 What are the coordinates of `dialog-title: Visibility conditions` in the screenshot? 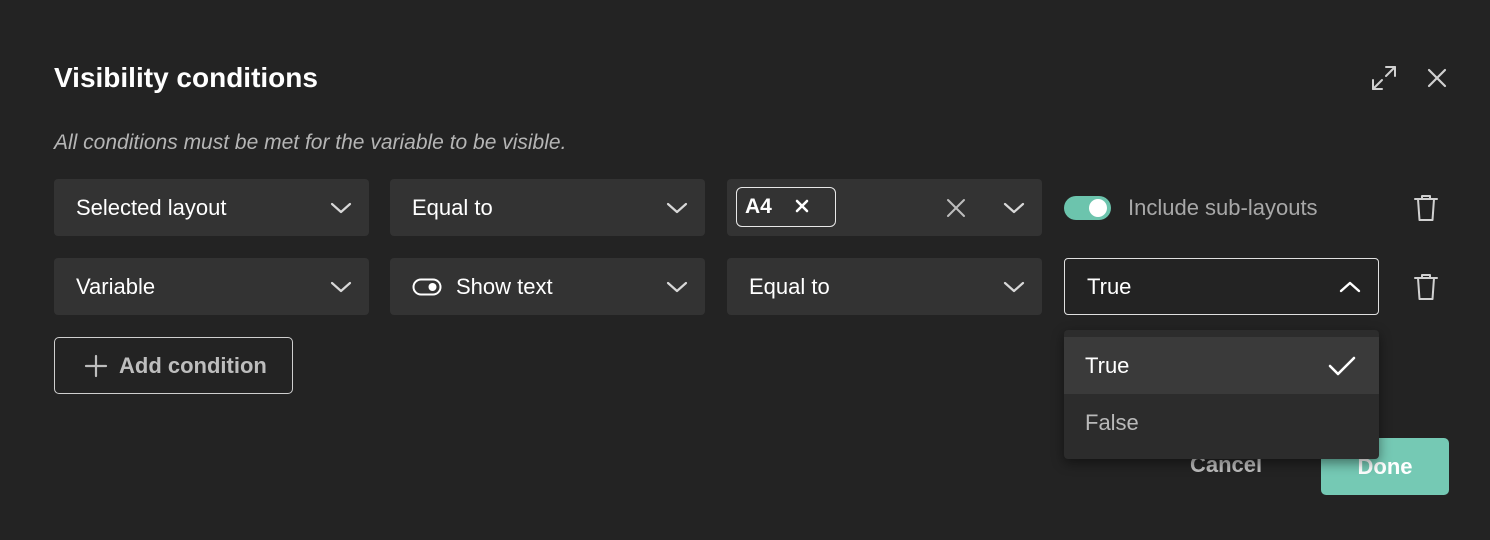 It's located at (186, 77).